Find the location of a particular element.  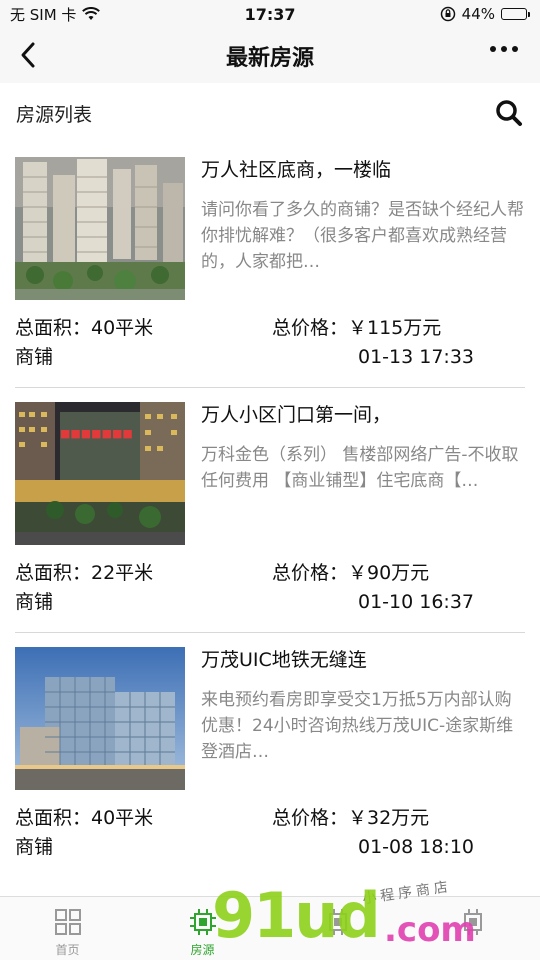

listing-price: 总价格：￥32万元 is located at coordinates (351, 818).